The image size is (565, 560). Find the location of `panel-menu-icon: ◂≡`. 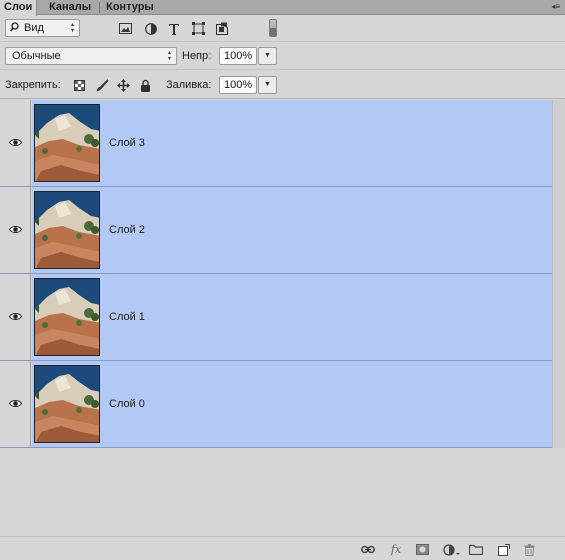

panel-menu-icon: ◂≡ is located at coordinates (553, 6).